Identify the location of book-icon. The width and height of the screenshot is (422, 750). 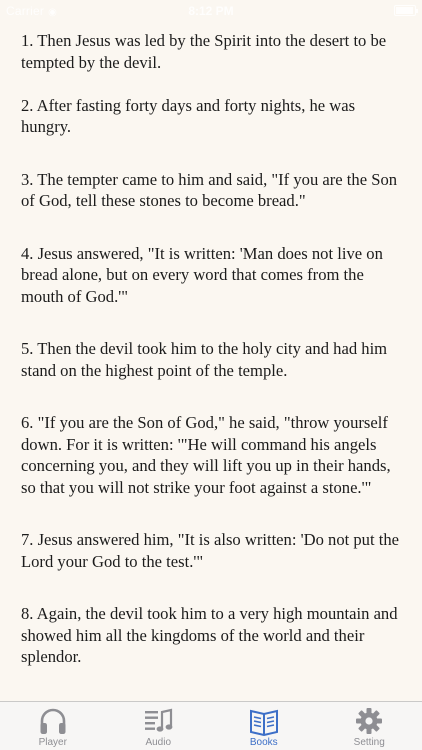
(263, 722).